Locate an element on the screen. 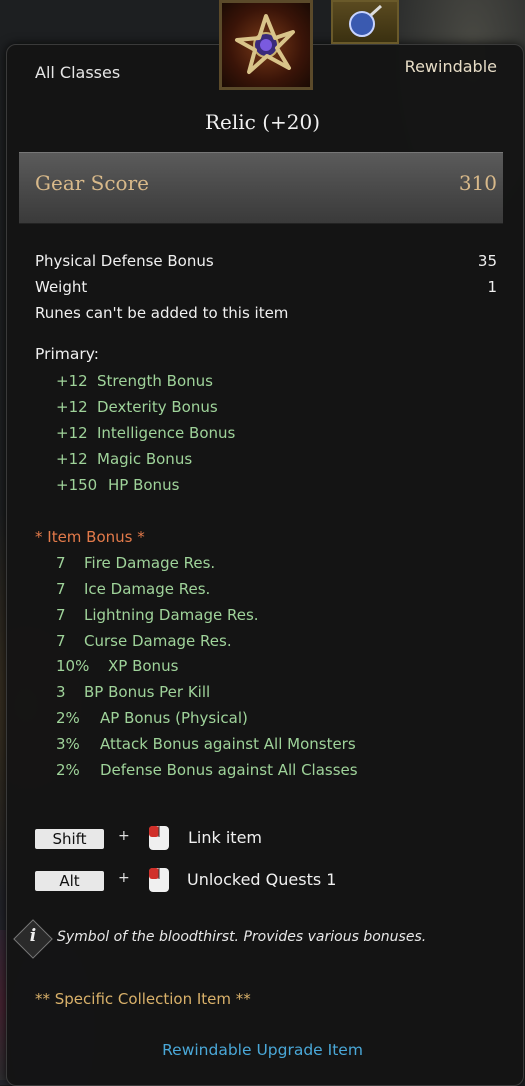 The height and width of the screenshot is (1086, 525). item-bonus-heading: * Item Bonus * is located at coordinates (90, 537).